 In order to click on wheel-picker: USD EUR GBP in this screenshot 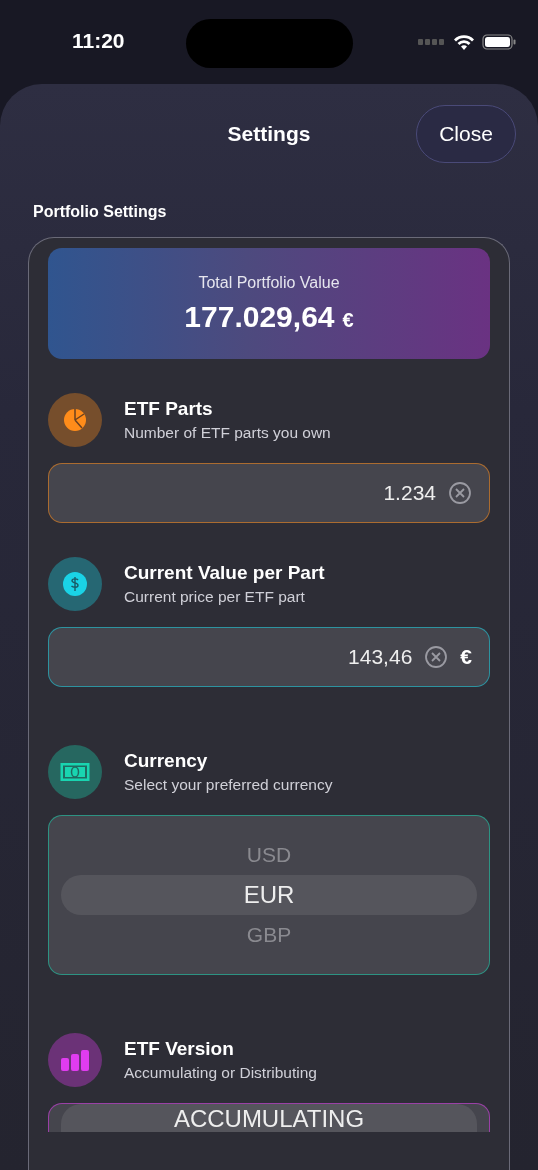, I will do `click(269, 895)`.